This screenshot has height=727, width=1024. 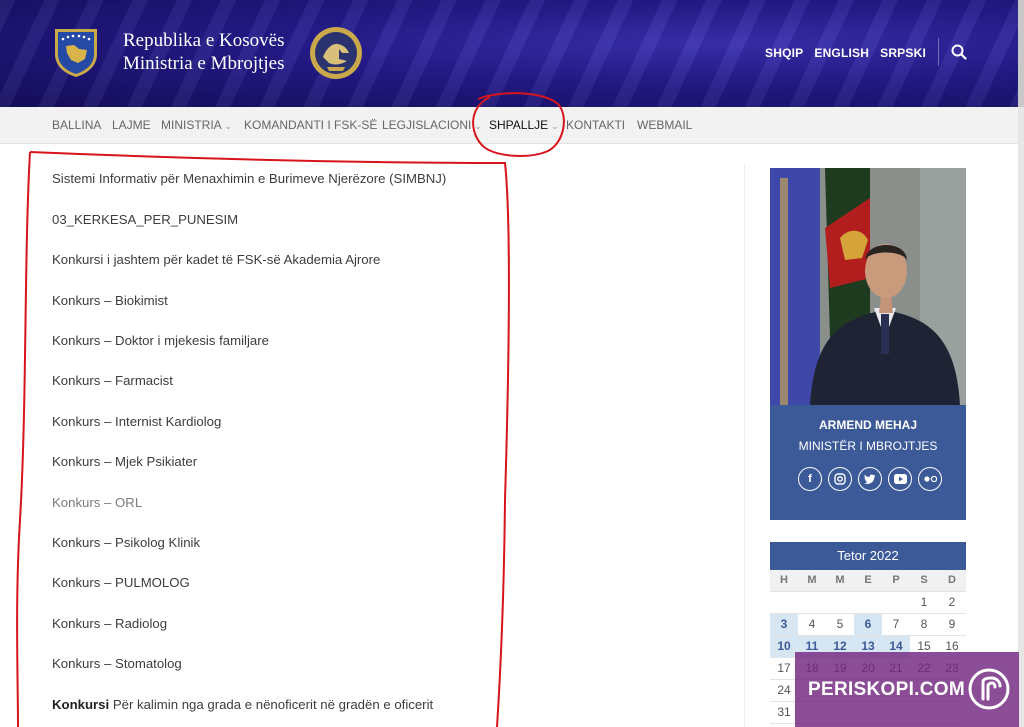 What do you see at coordinates (191, 125) in the screenshot?
I see `nav-item-ministria-label: MINISTRIA` at bounding box center [191, 125].